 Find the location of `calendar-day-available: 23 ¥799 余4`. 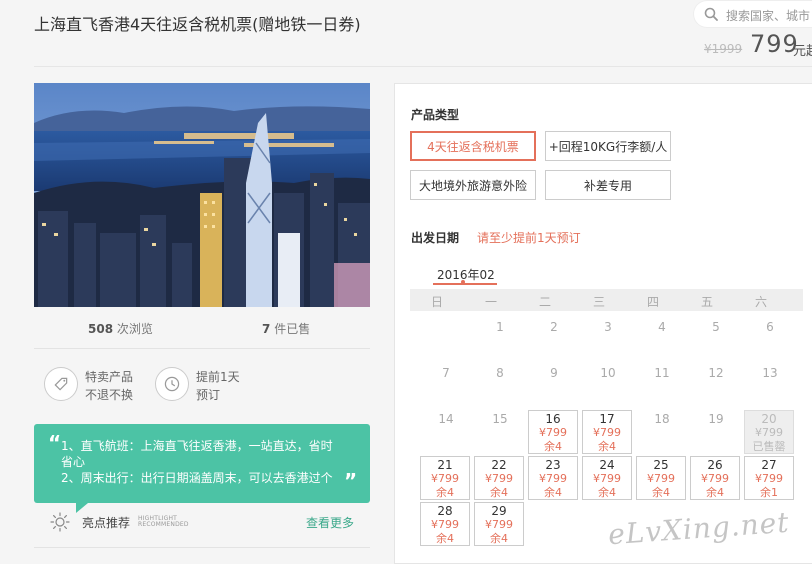

calendar-day-available: 23 ¥799 余4 is located at coordinates (553, 478).